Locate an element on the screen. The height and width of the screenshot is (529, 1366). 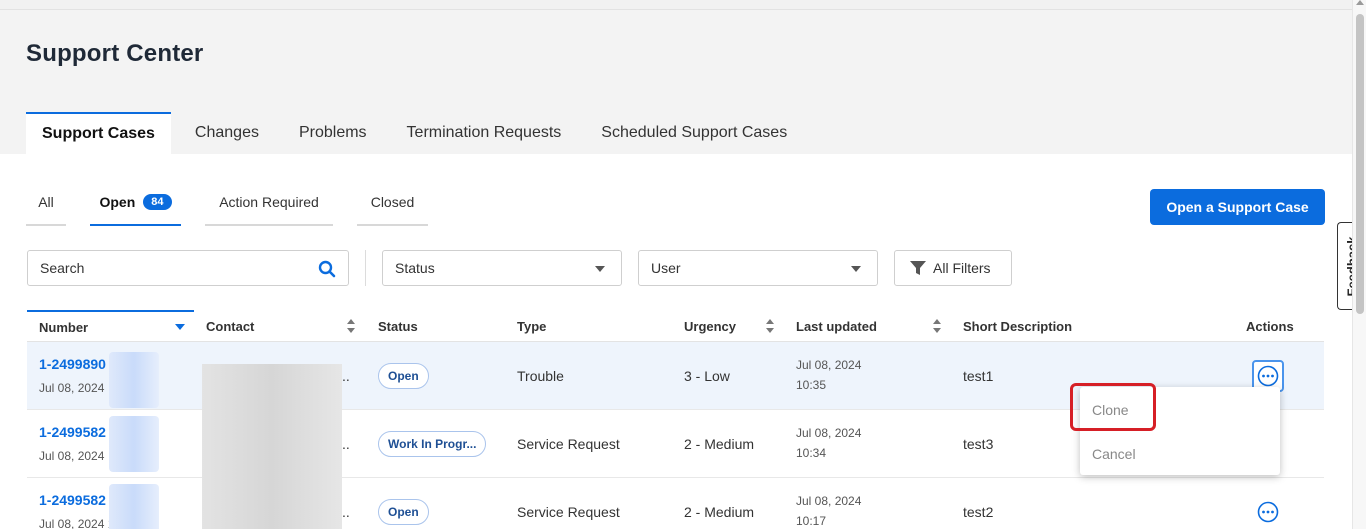
updated-time: 10:17 is located at coordinates (811, 521).